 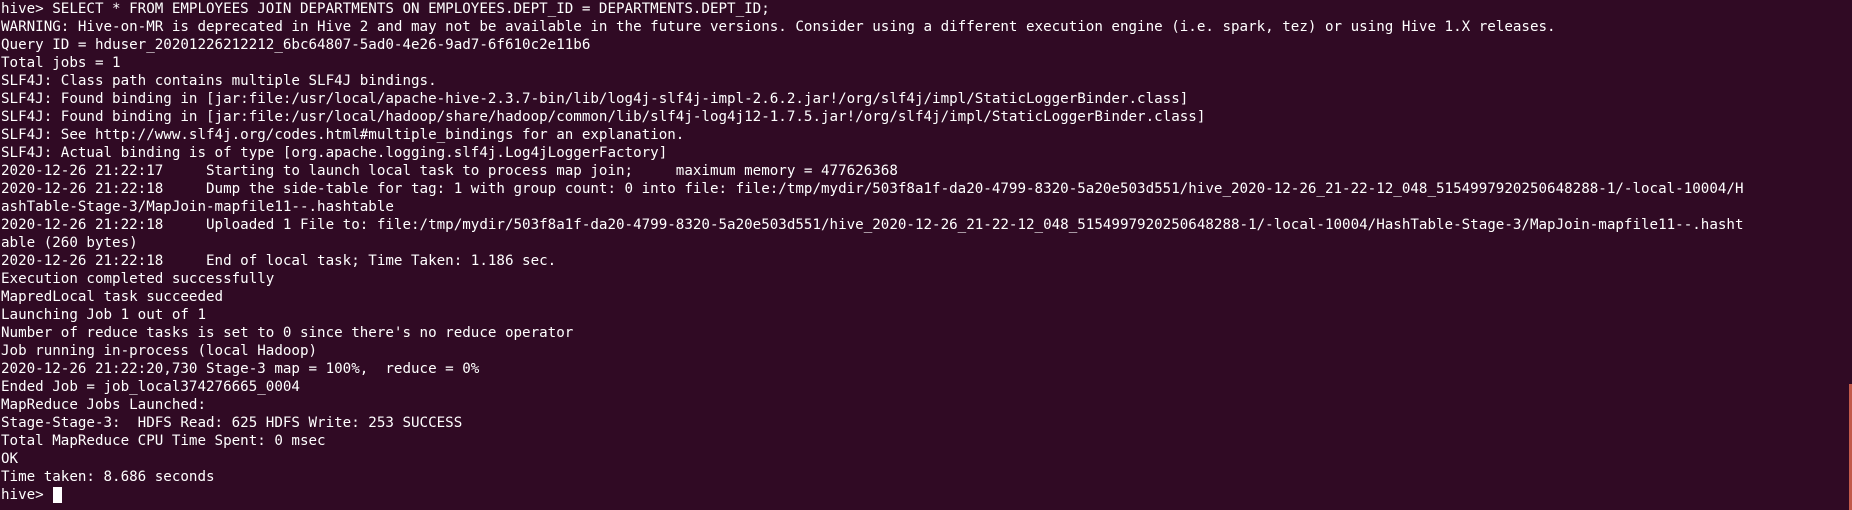 I want to click on terminal-line: Job running in-process (local Hadoop), so click(x=159, y=351).